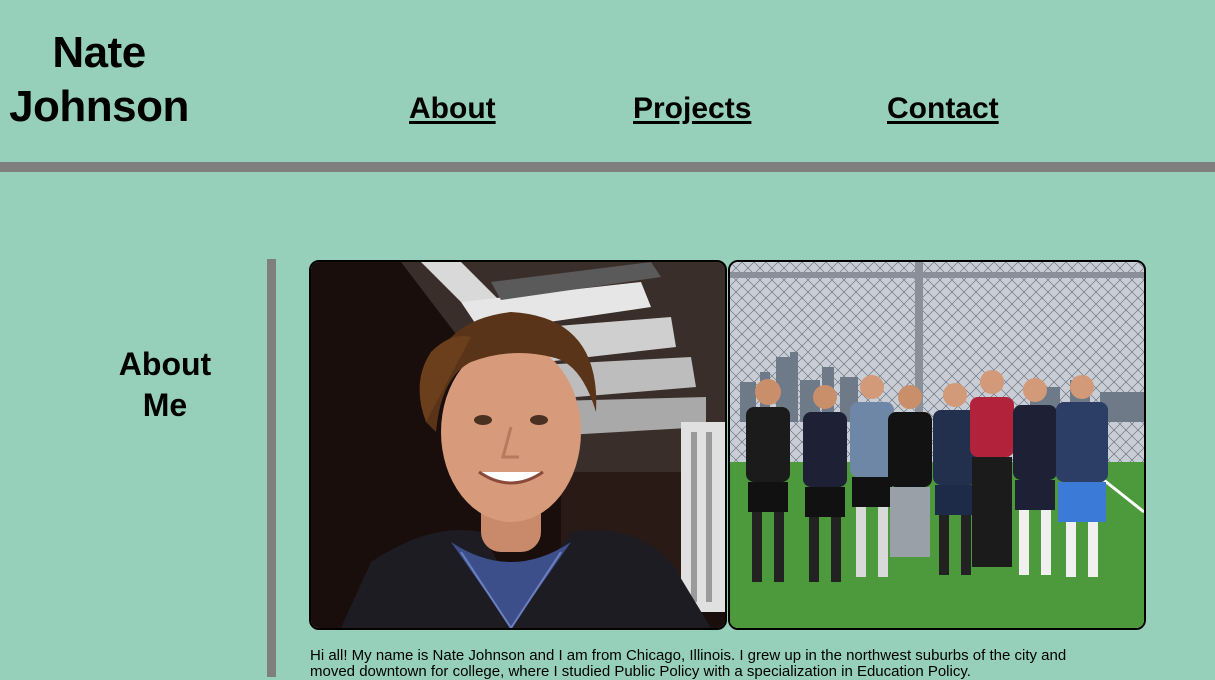 The width and height of the screenshot is (1215, 680). Describe the element at coordinates (692, 109) in the screenshot. I see `nav-link-projects: Projects` at that location.